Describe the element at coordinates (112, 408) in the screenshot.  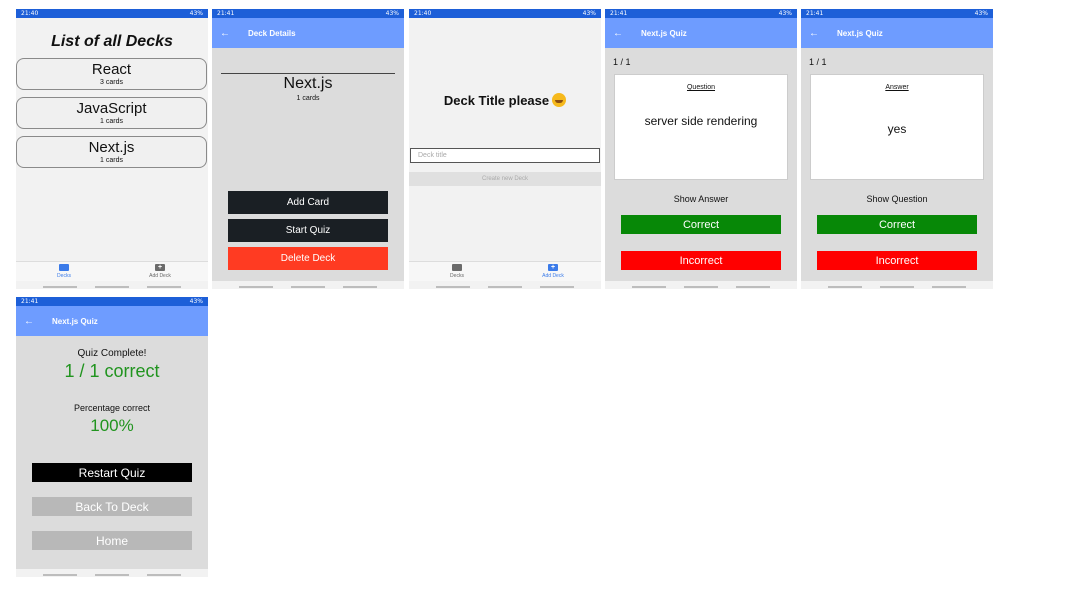
I see `percentage-label: Percentage correct` at that location.